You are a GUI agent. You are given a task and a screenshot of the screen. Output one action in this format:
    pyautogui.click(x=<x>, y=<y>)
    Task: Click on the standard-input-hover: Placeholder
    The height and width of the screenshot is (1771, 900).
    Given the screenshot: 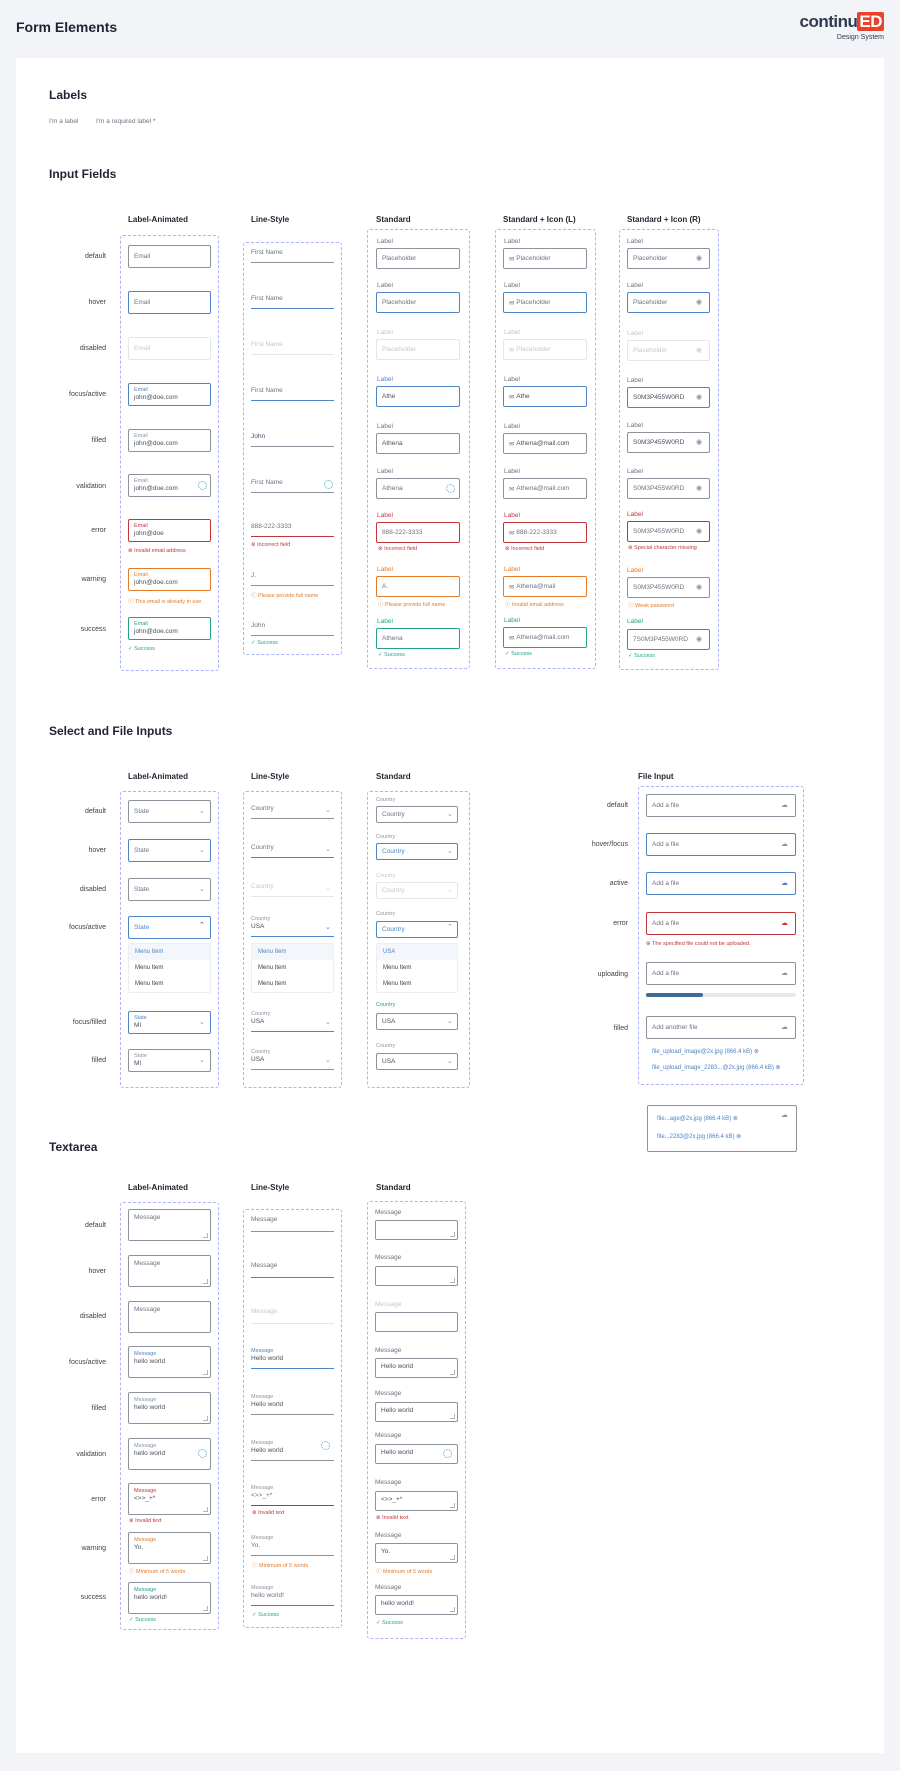 What is the action you would take?
    pyautogui.click(x=418, y=302)
    